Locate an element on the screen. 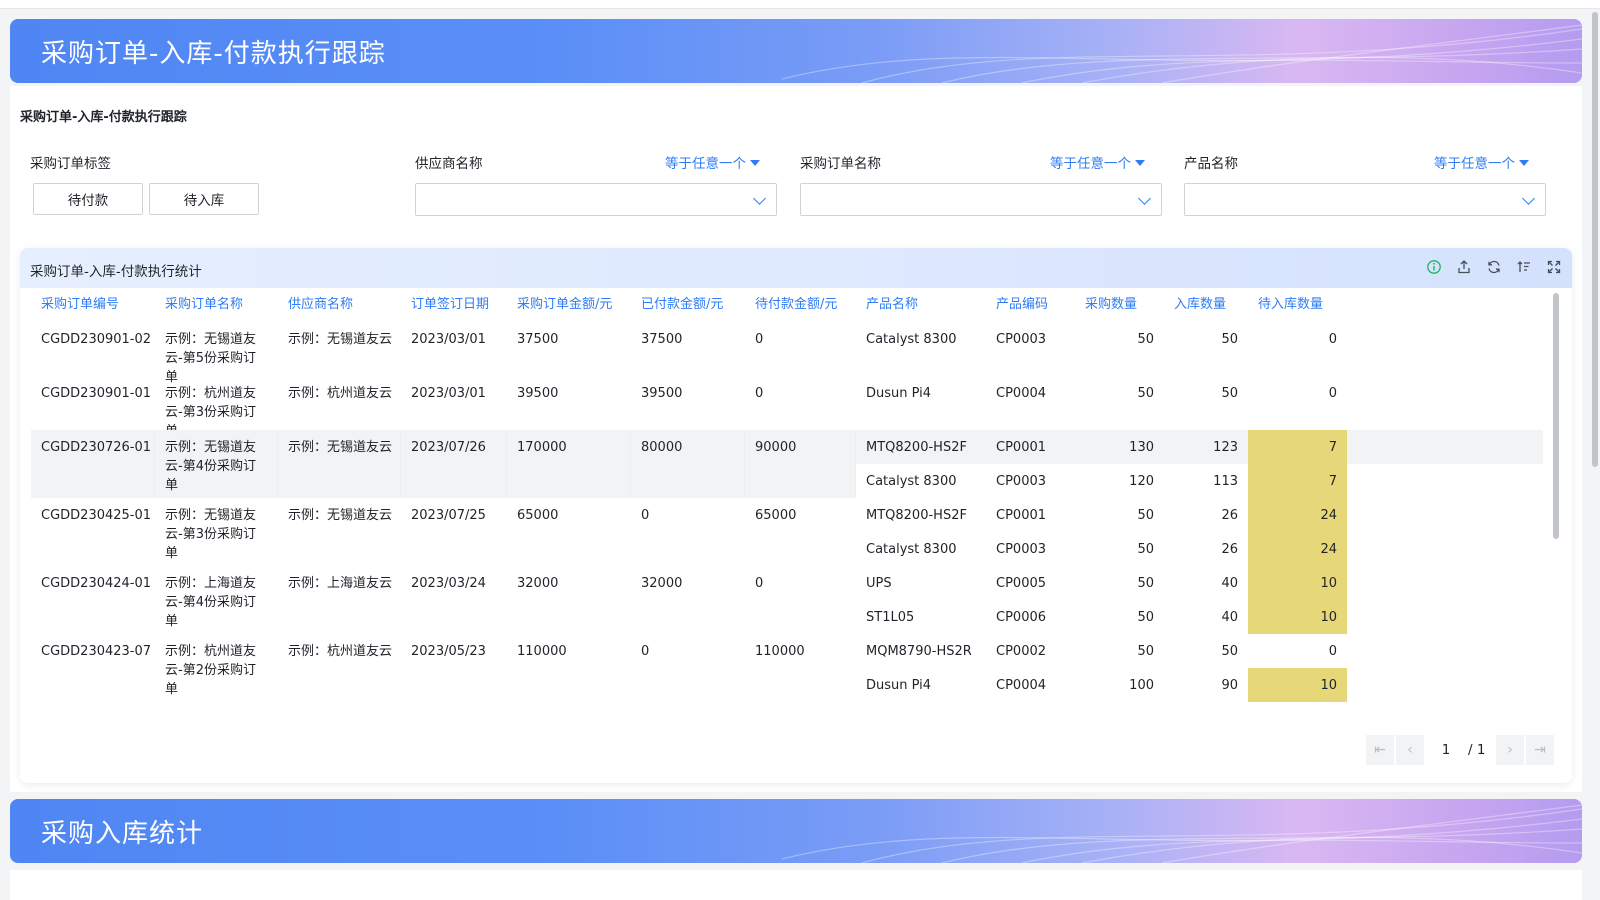  next-page-button: › is located at coordinates (1510, 750).